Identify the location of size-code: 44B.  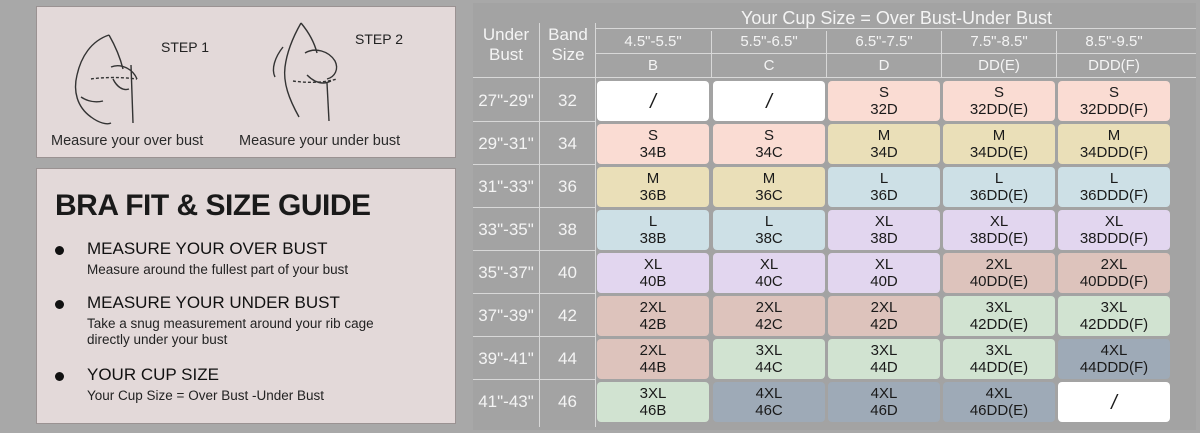
(653, 367).